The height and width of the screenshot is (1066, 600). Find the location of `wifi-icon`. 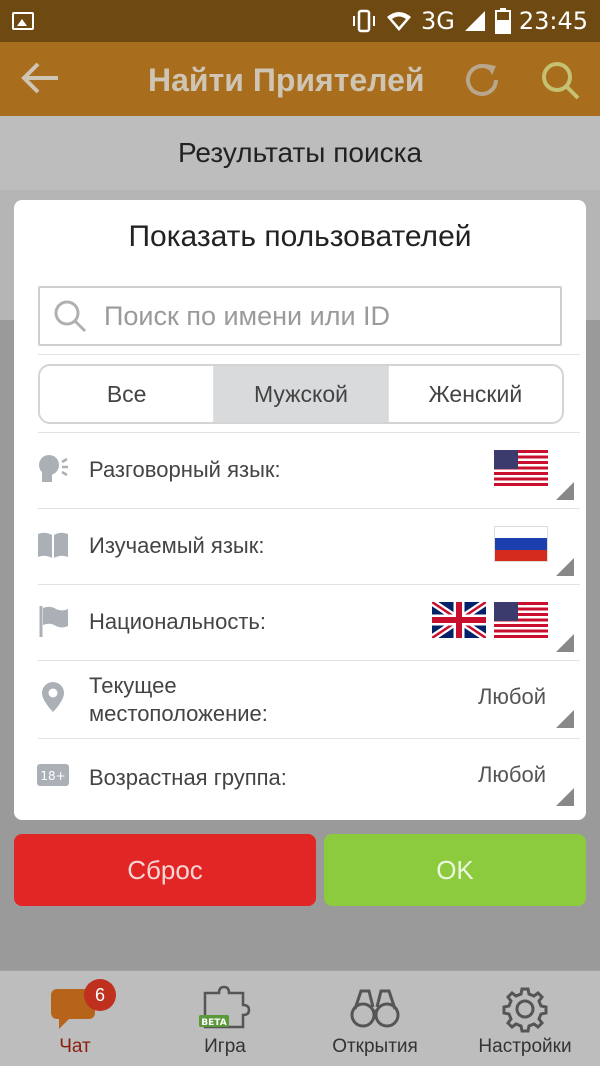

wifi-icon is located at coordinates (398, 21).